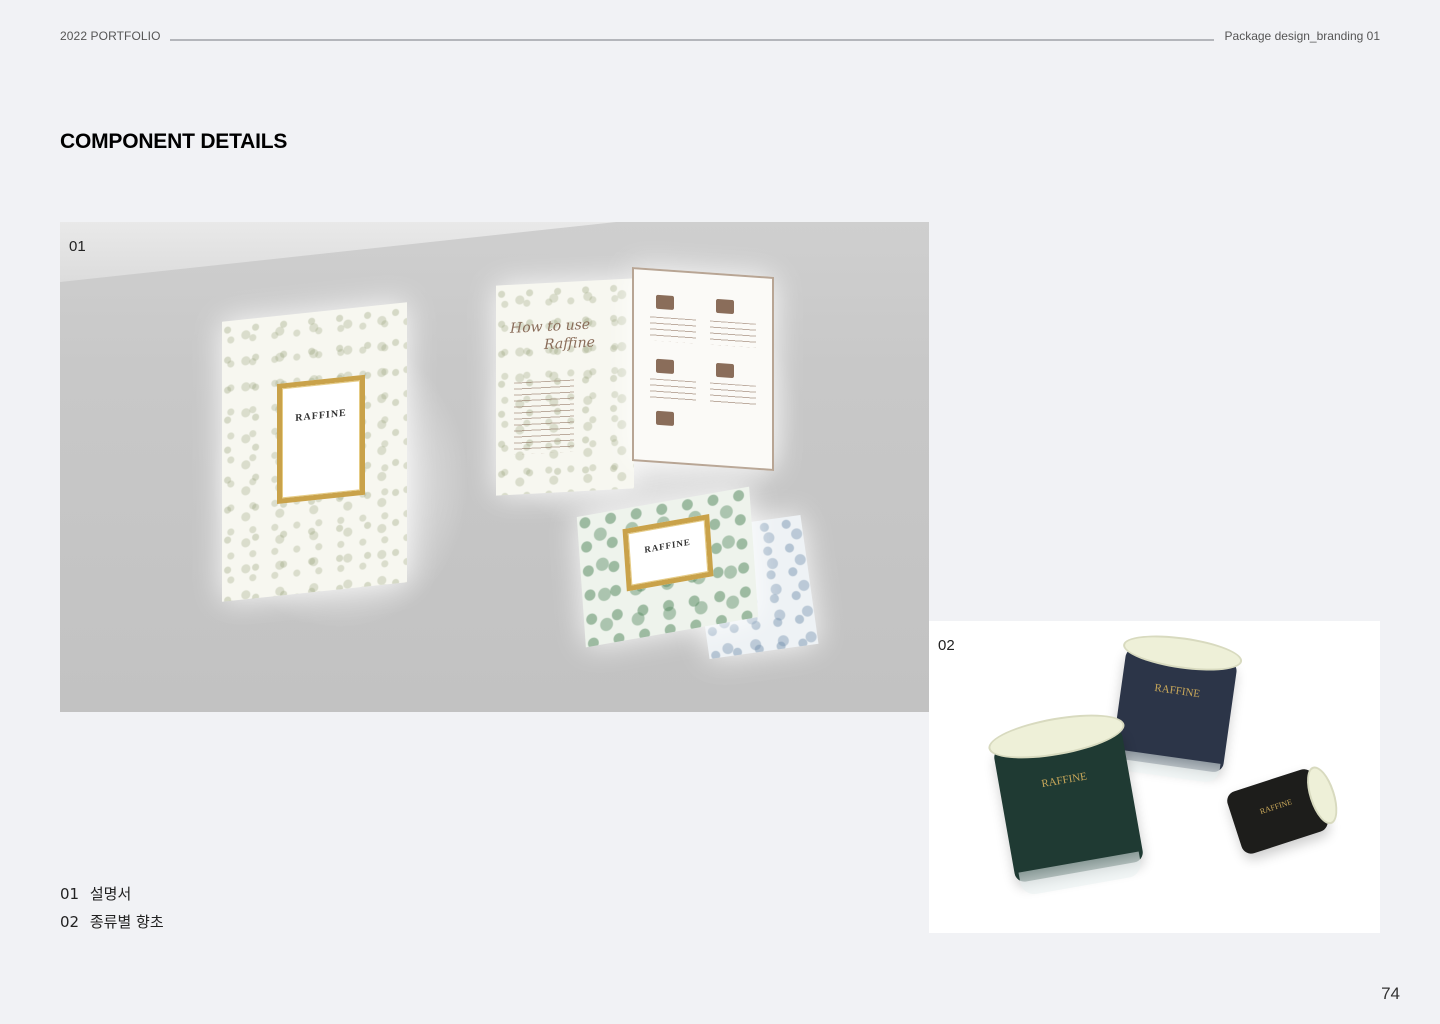 Image resolution: width=1440 pixels, height=1024 pixels. What do you see at coordinates (569, 344) in the screenshot?
I see `raffine-script-title: Raffine` at bounding box center [569, 344].